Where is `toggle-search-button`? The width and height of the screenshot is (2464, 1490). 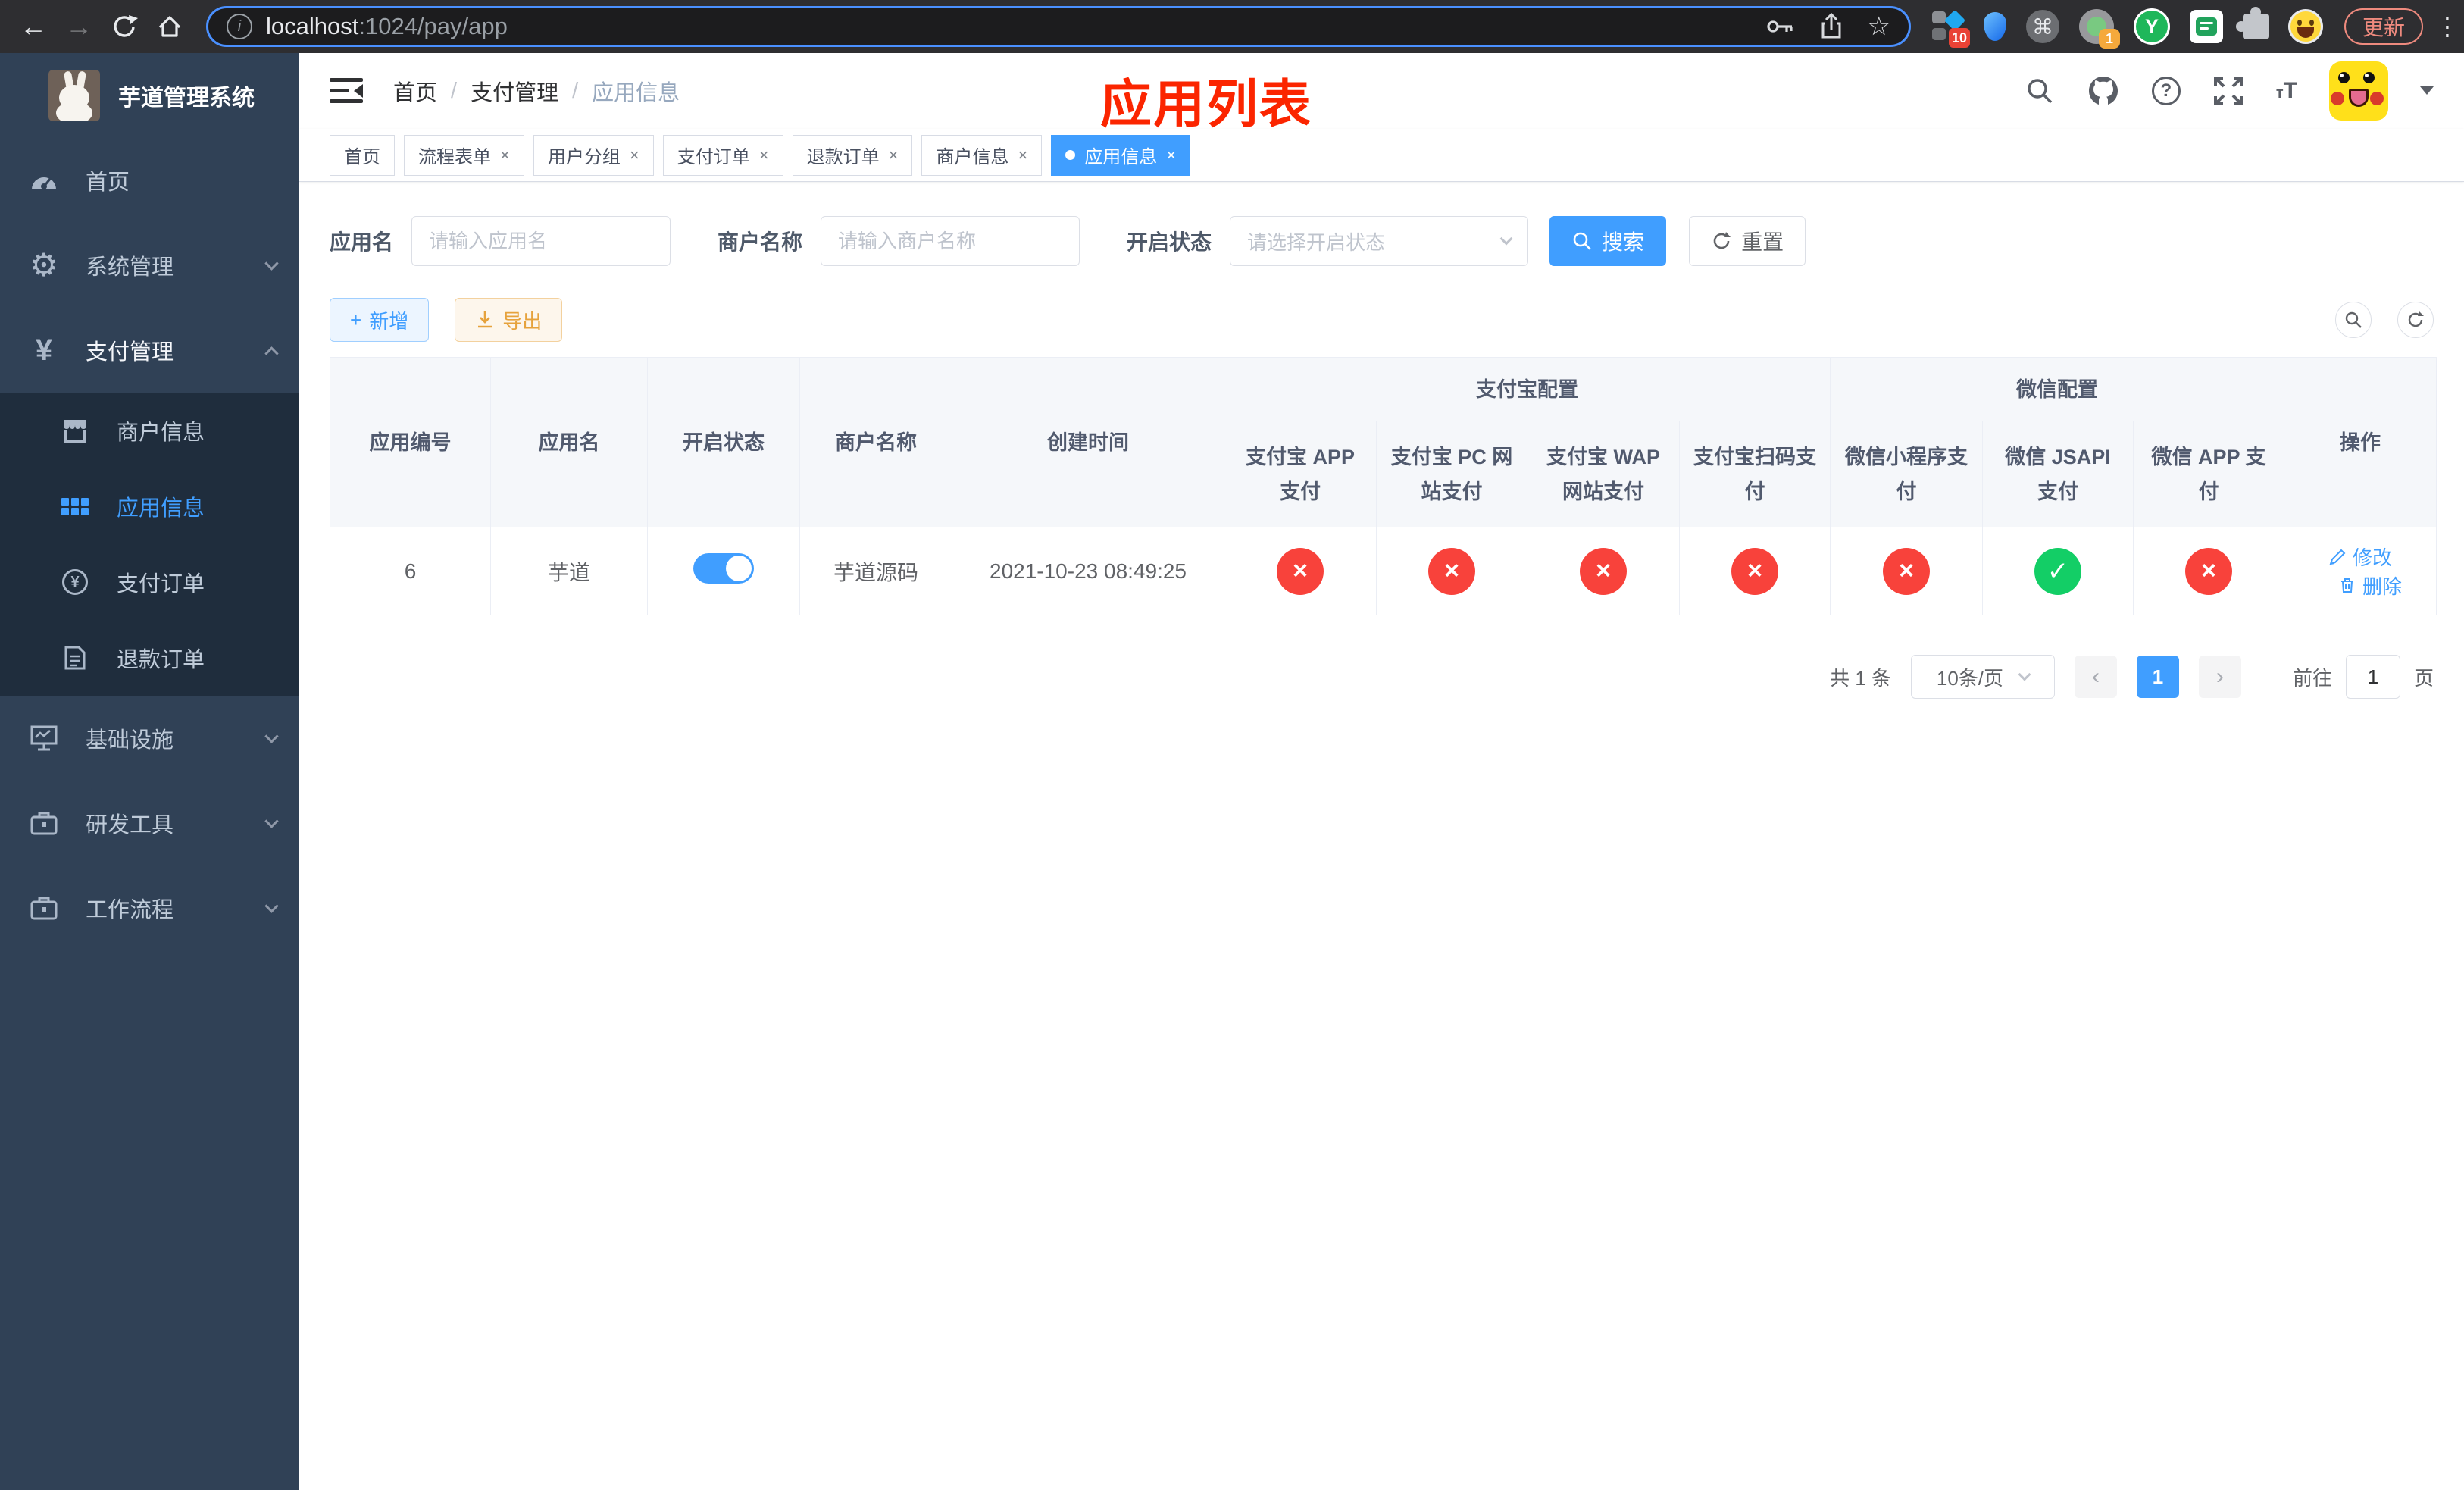 toggle-search-button is located at coordinates (2353, 320).